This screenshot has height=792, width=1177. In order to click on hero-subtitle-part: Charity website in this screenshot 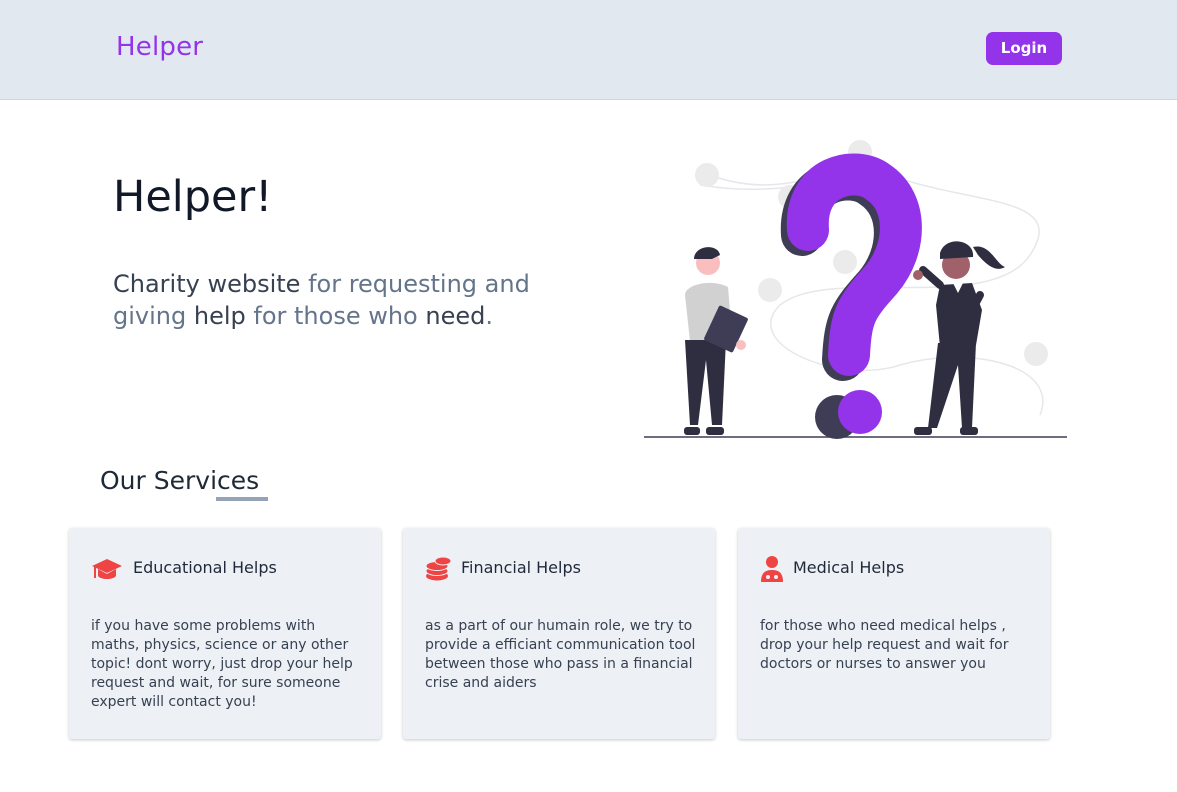, I will do `click(211, 284)`.